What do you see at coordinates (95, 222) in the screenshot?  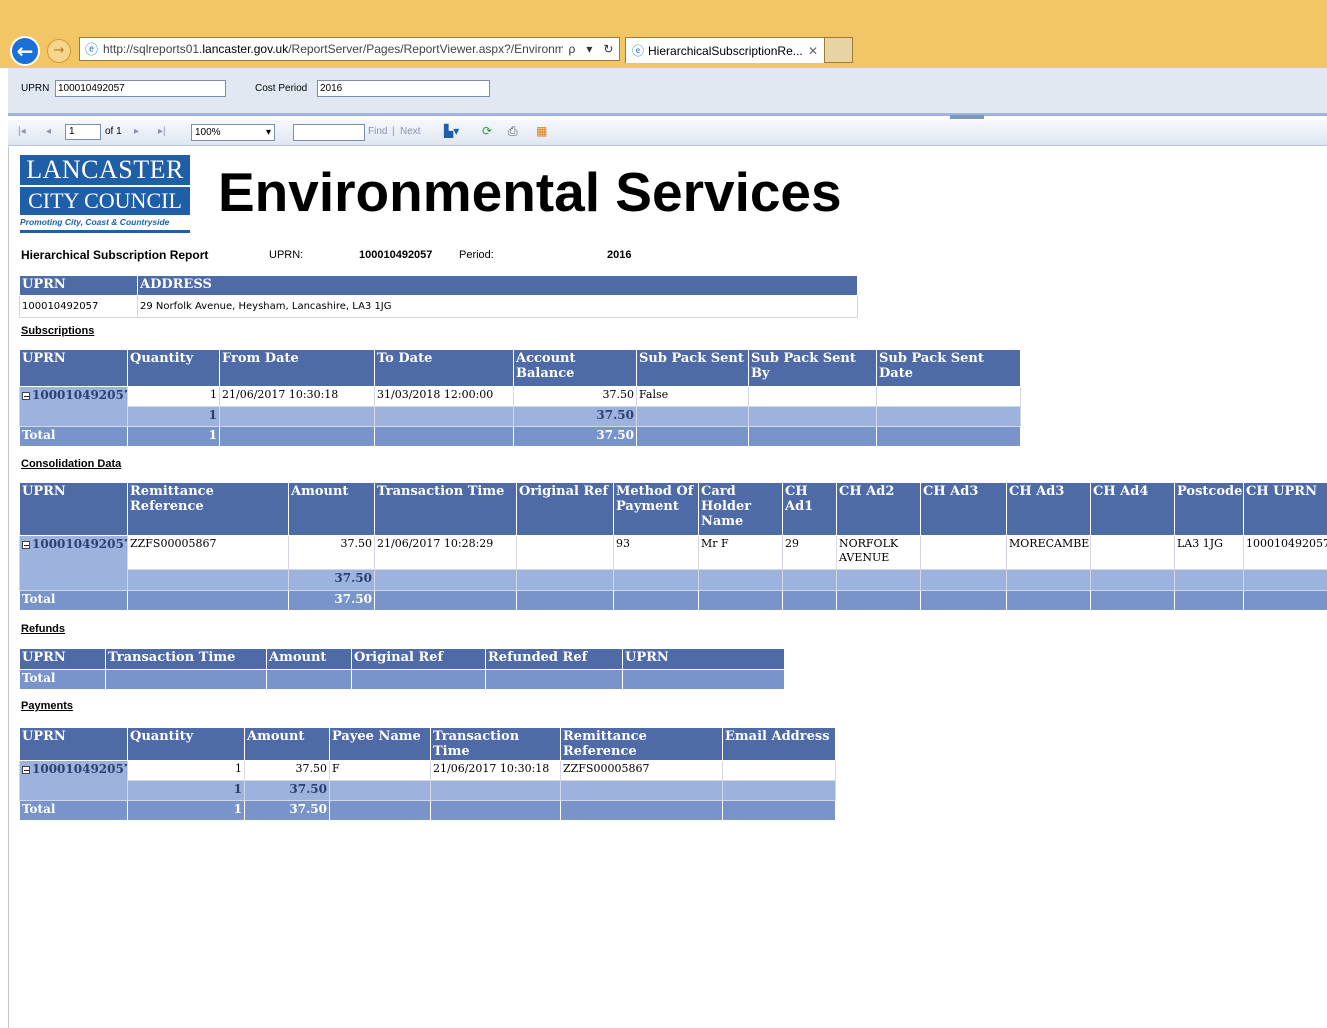 I see `logo-tagline: Promoting City, Coast & Countryside` at bounding box center [95, 222].